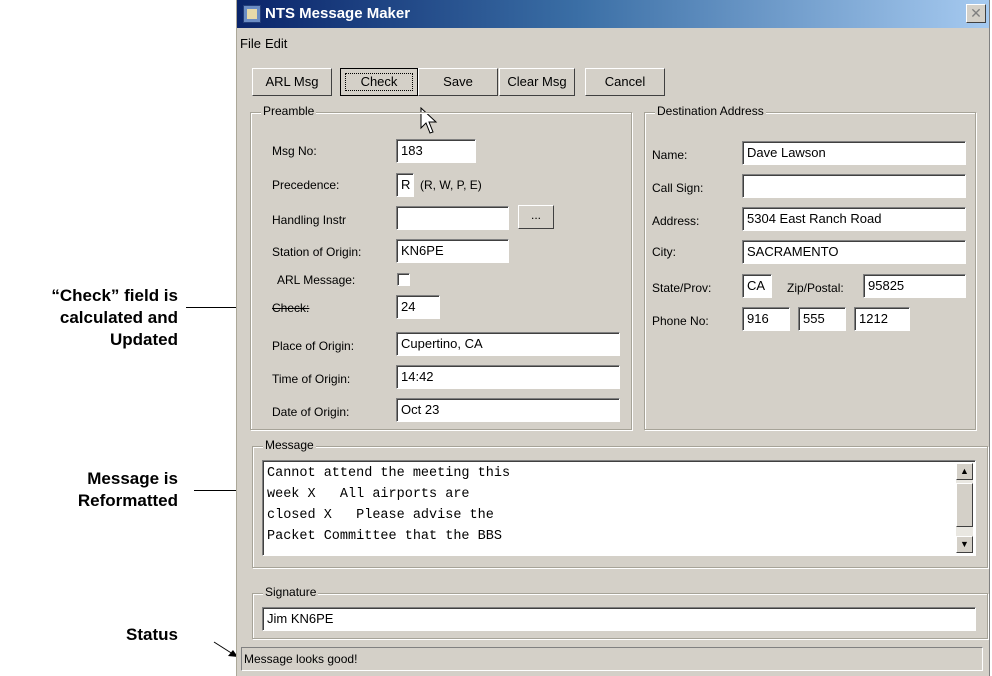  What do you see at coordinates (313, 346) in the screenshot?
I see `place-of-origin-label: Place of Origin:` at bounding box center [313, 346].